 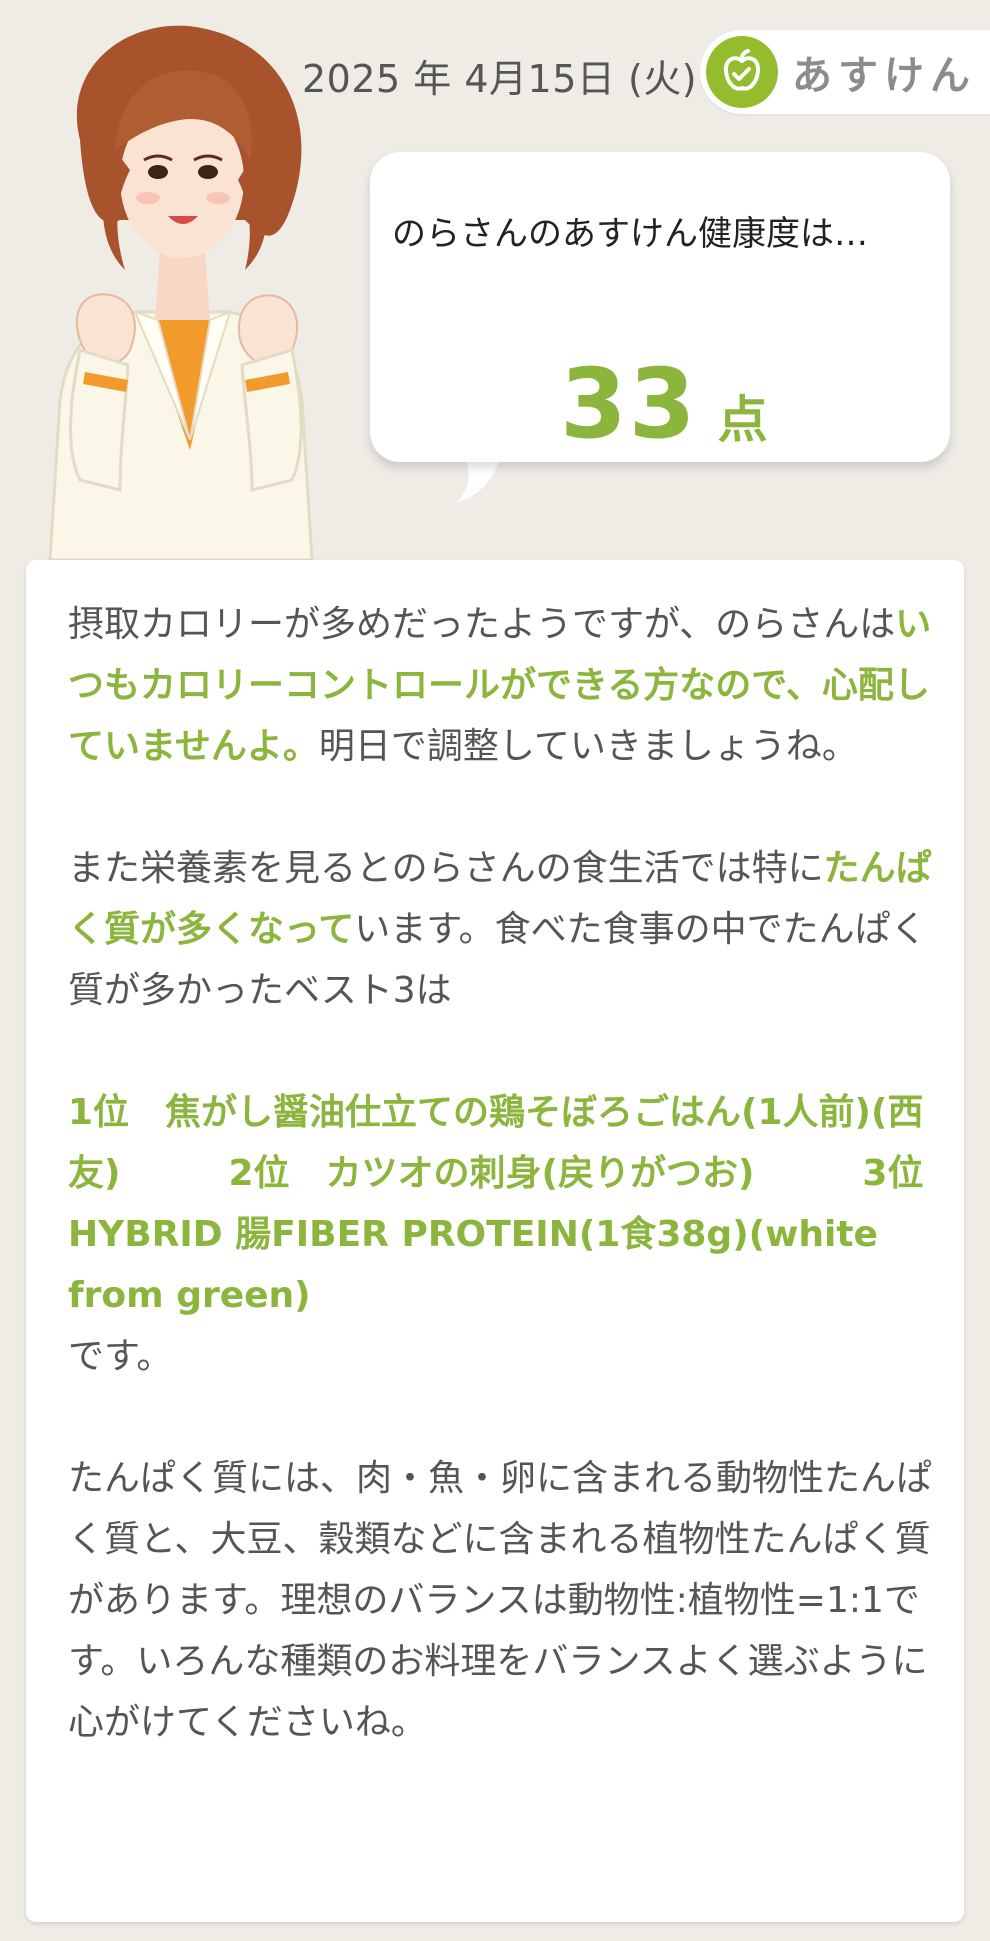 What do you see at coordinates (120, 1356) in the screenshot?
I see `text-segment: です。` at bounding box center [120, 1356].